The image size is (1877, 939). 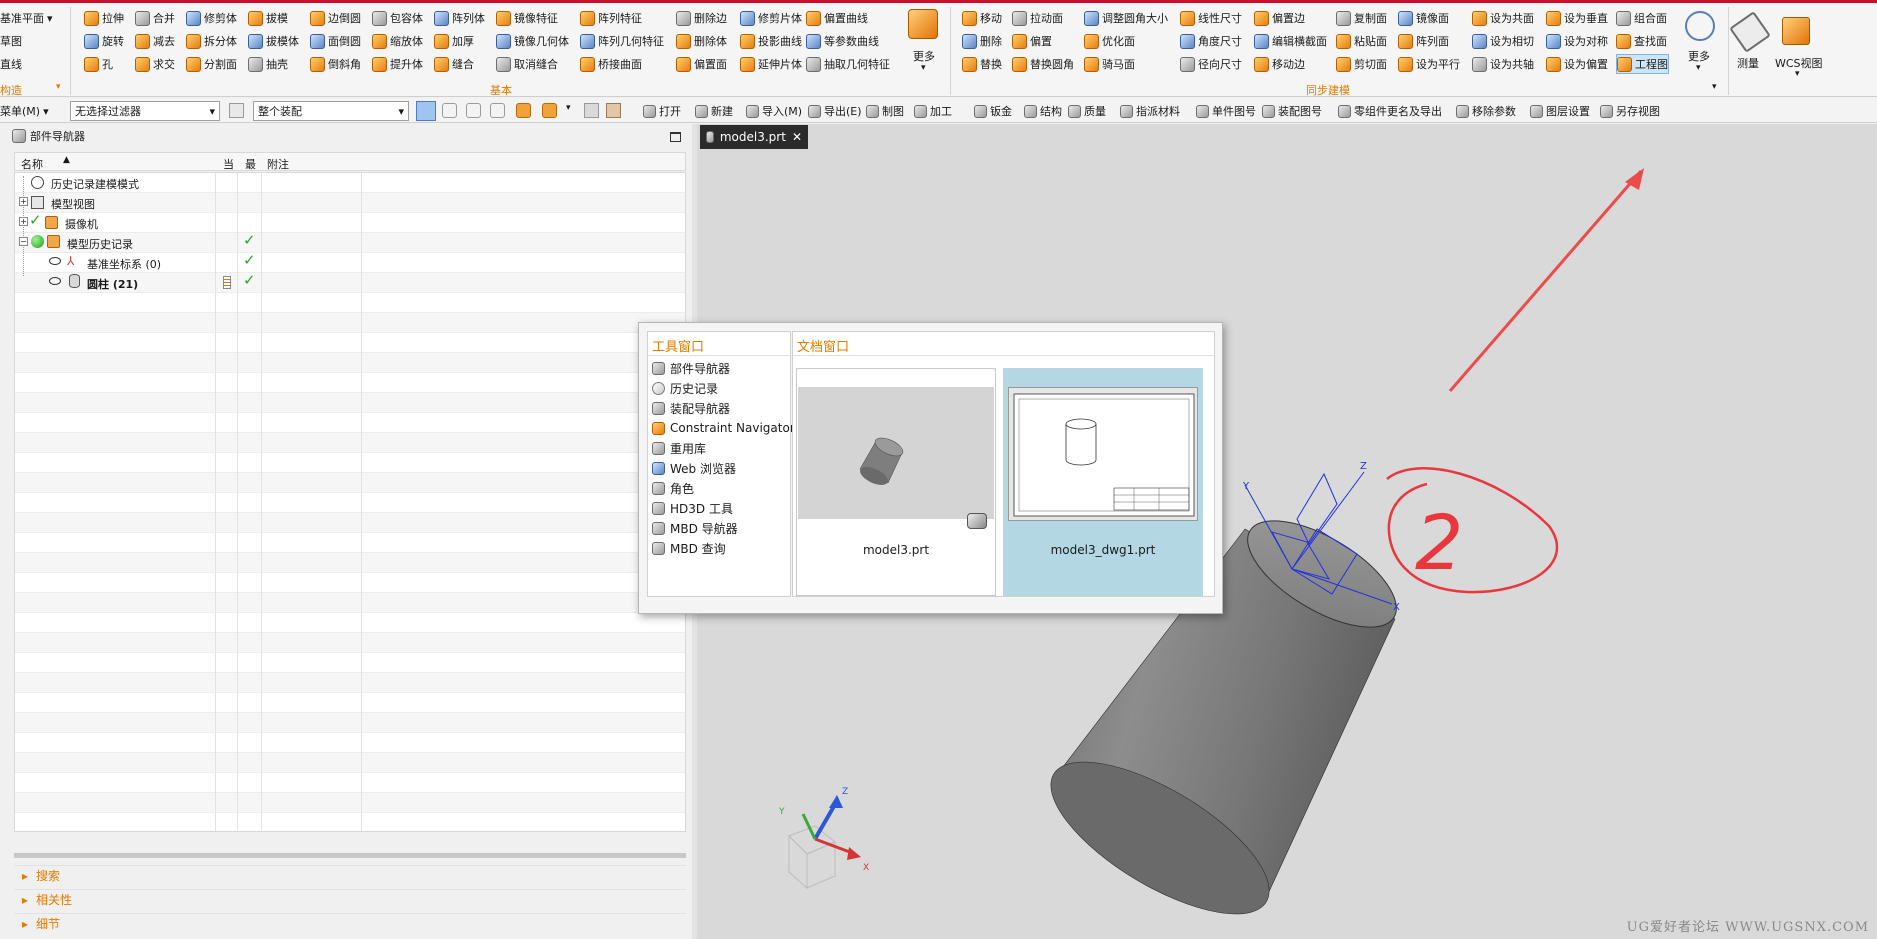 I want to click on body-filter-icon, so click(x=523, y=110).